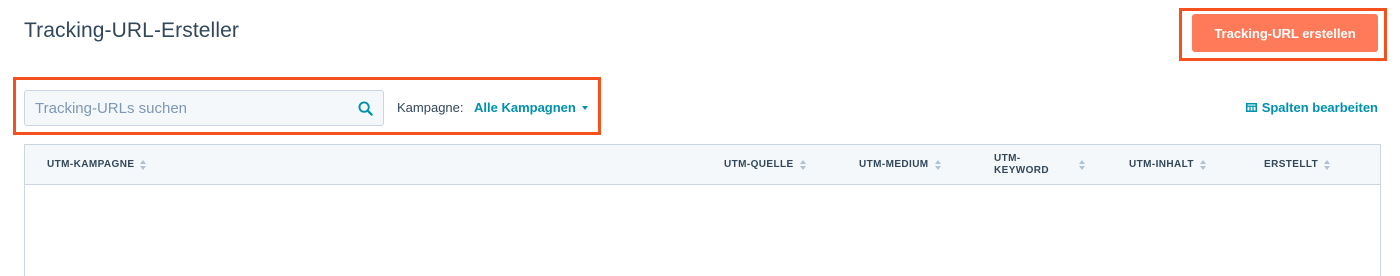  Describe the element at coordinates (186, 108) in the screenshot. I see `search-input` at that location.